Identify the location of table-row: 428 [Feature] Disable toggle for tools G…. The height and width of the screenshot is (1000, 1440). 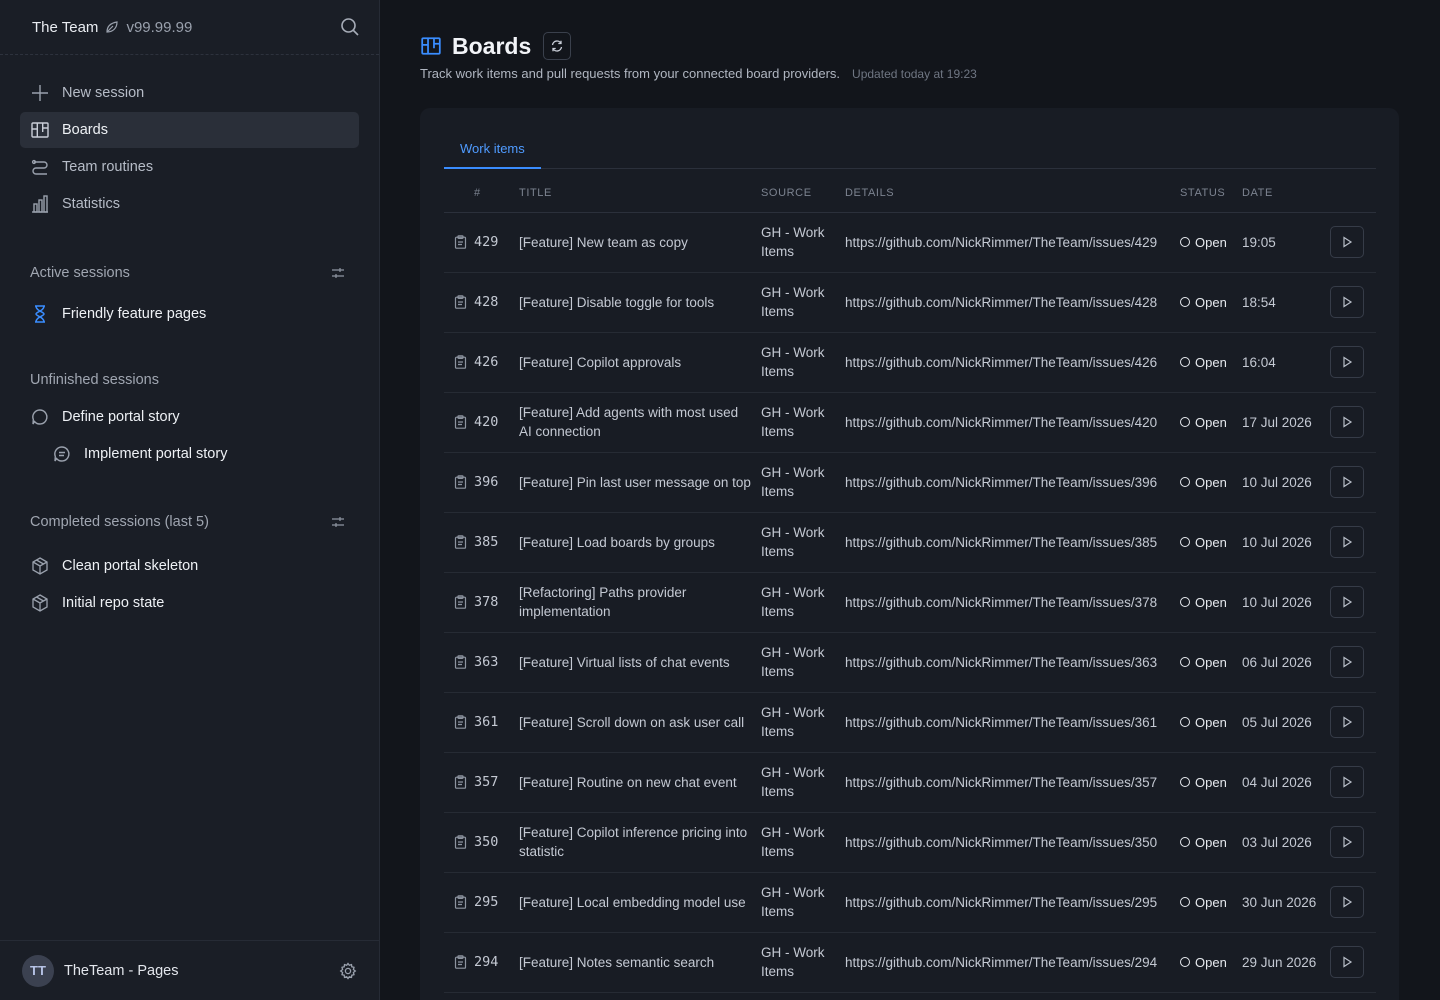
(910, 302).